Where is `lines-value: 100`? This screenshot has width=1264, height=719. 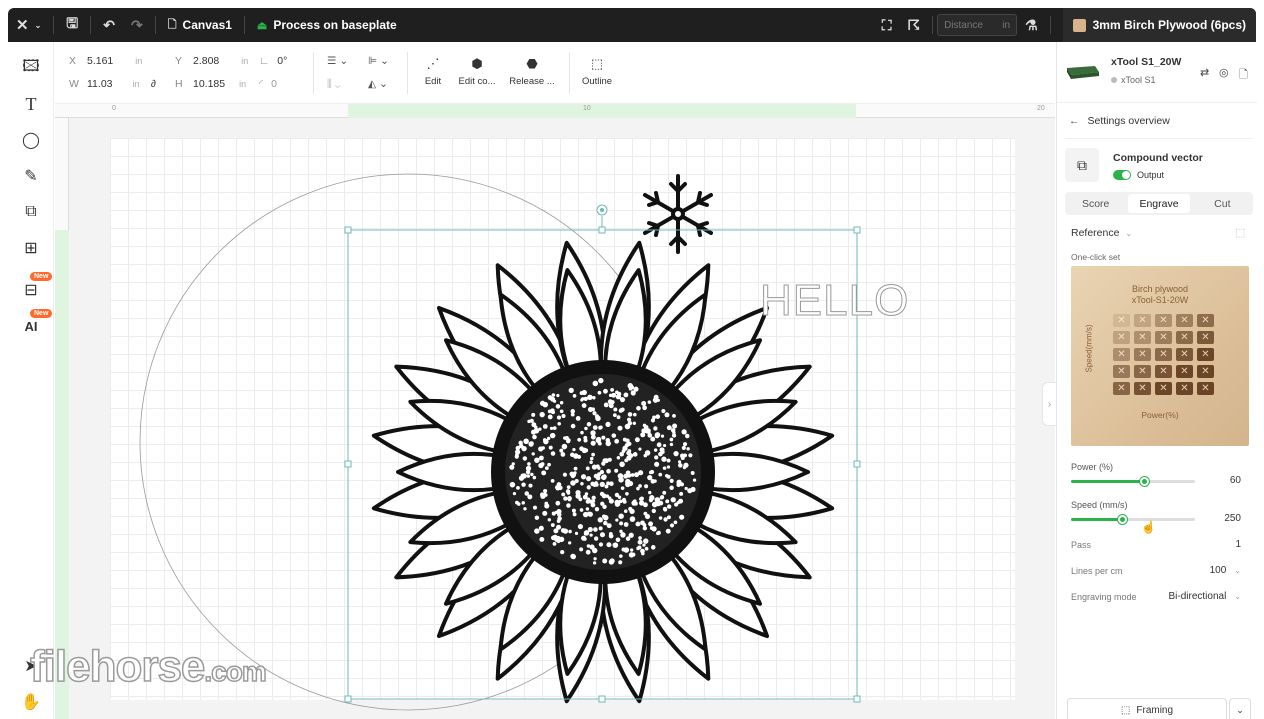
lines-value: 100 is located at coordinates (1218, 570).